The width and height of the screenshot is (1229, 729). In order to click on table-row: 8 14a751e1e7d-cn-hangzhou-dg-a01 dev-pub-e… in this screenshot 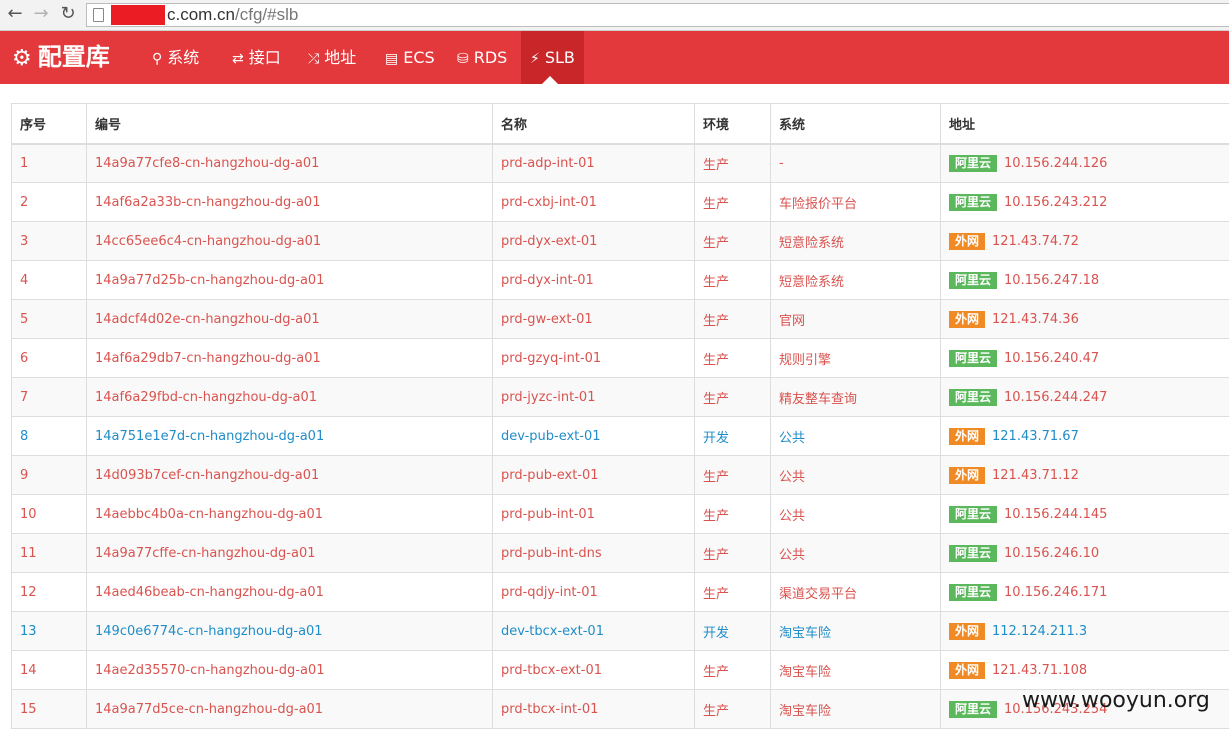, I will do `click(620, 436)`.